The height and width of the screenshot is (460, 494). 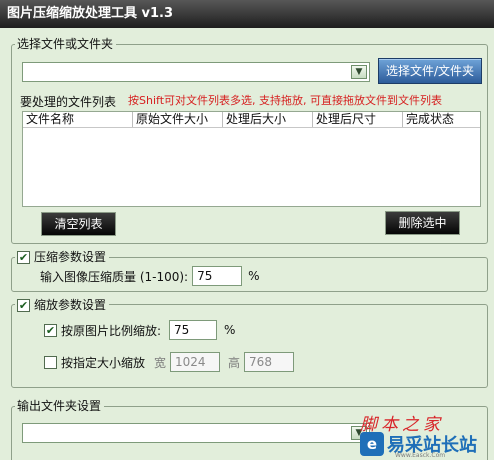 What do you see at coordinates (66, 44) in the screenshot?
I see `file-select-group-title: 选择文件或文件夹` at bounding box center [66, 44].